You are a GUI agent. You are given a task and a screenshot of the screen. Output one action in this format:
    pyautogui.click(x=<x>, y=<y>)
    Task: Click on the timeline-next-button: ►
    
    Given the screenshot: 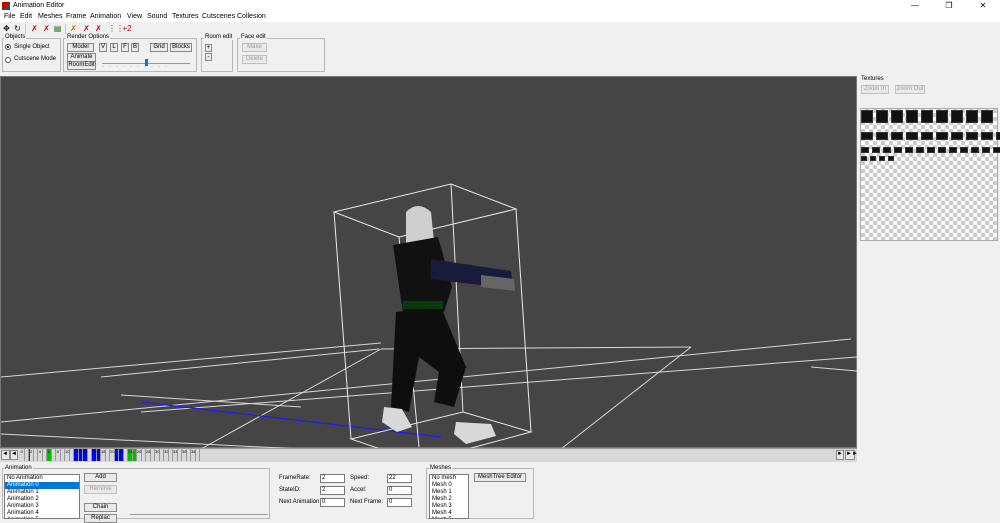 What is the action you would take?
    pyautogui.click(x=840, y=455)
    